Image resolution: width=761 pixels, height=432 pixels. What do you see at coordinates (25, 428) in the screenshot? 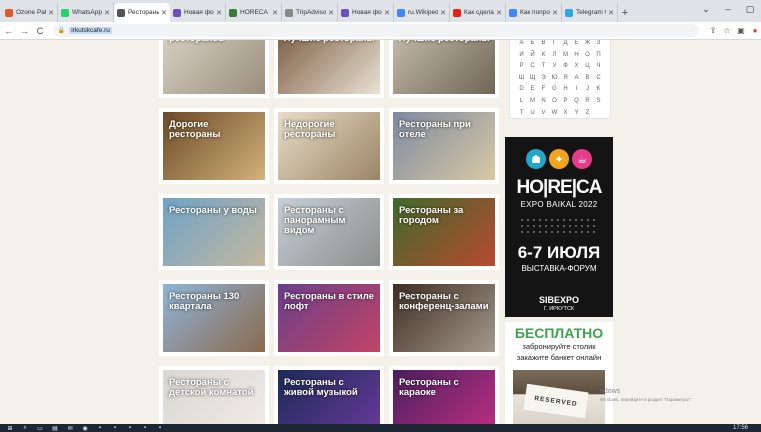
I see `search-icon: ⌕` at bounding box center [25, 428].